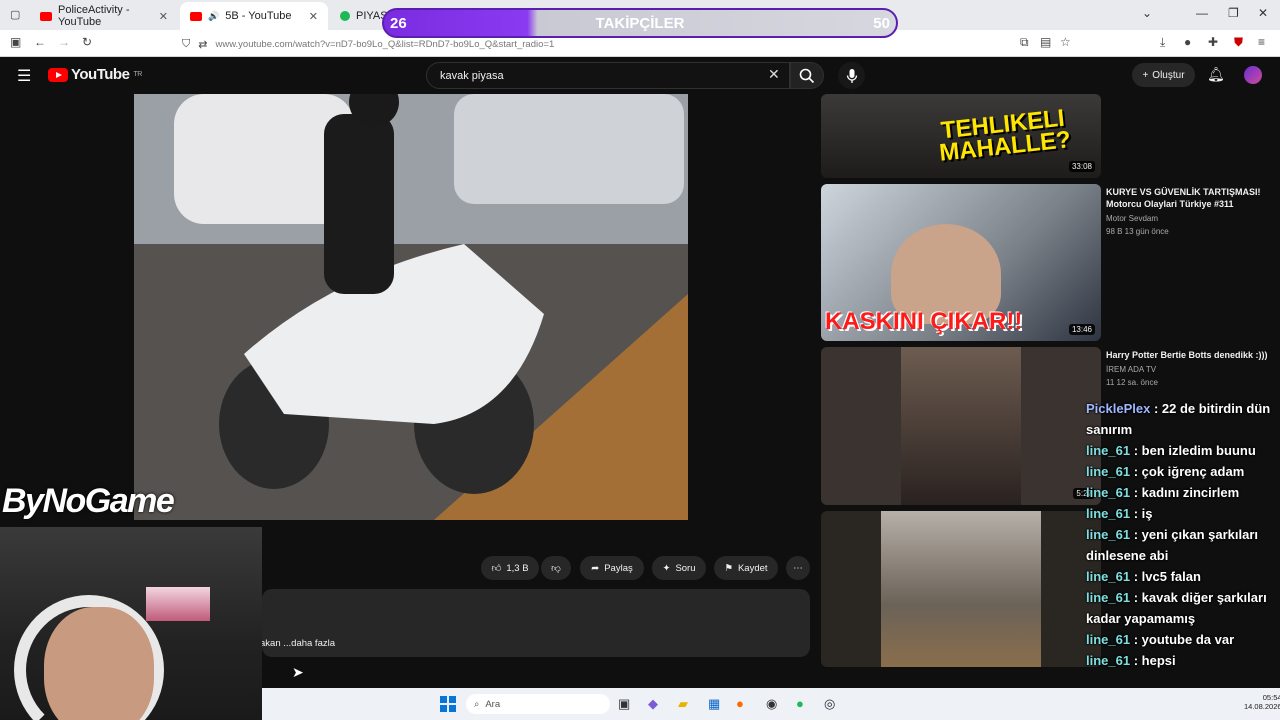 The height and width of the screenshot is (720, 1280). What do you see at coordinates (536, 623) in the screenshot?
I see `description-box` at bounding box center [536, 623].